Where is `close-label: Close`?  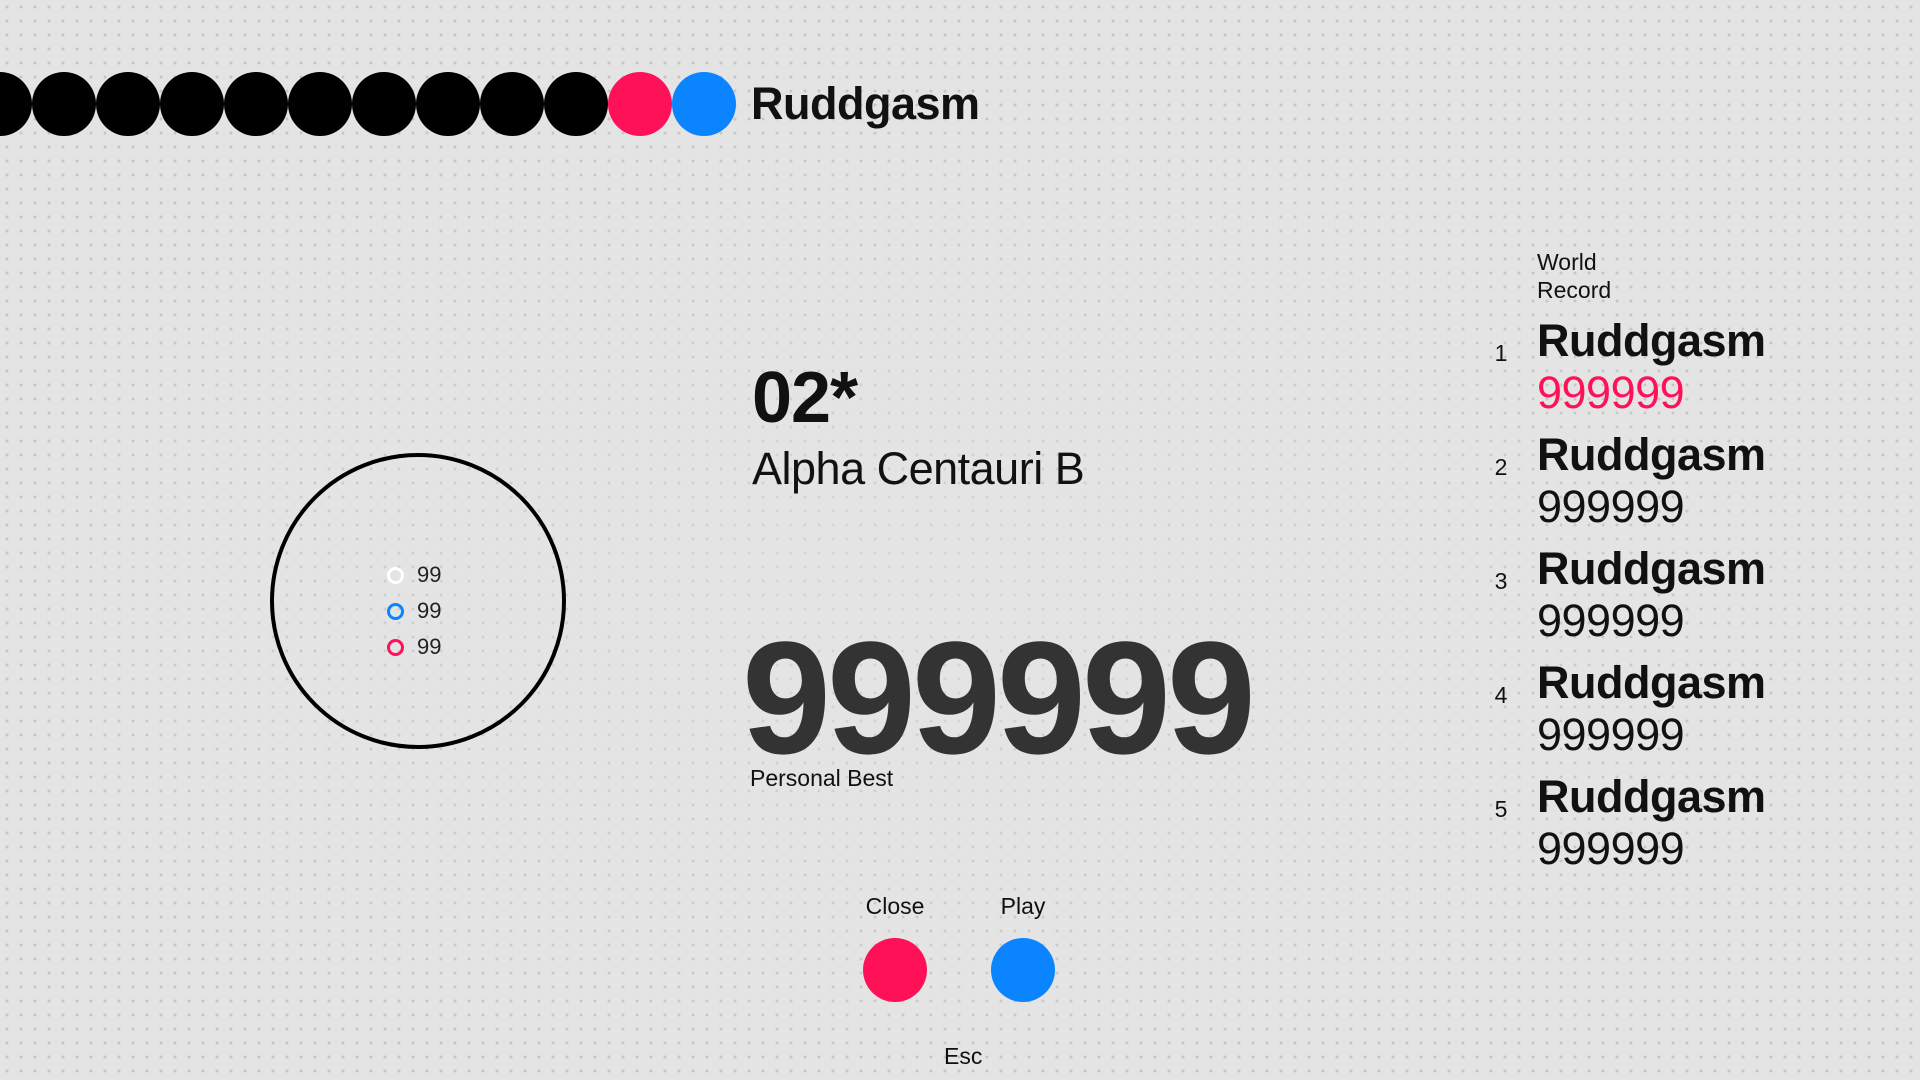 close-label: Close is located at coordinates (895, 906).